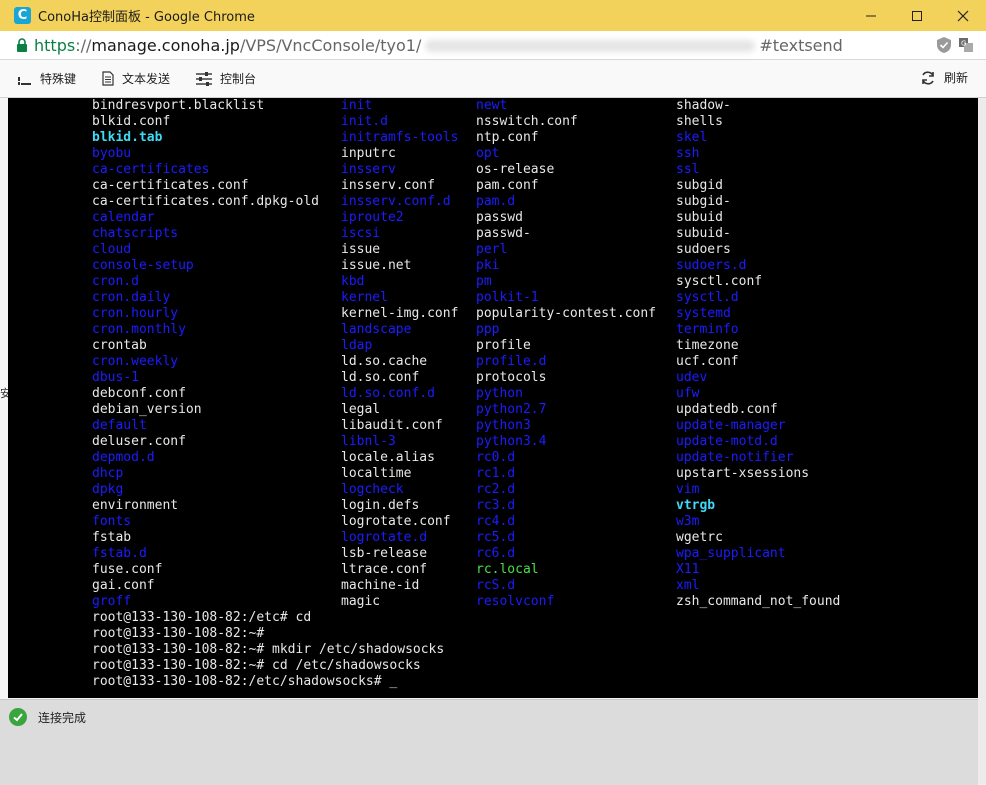 The width and height of the screenshot is (986, 785). I want to click on shield-extension-icon, so click(944, 45).